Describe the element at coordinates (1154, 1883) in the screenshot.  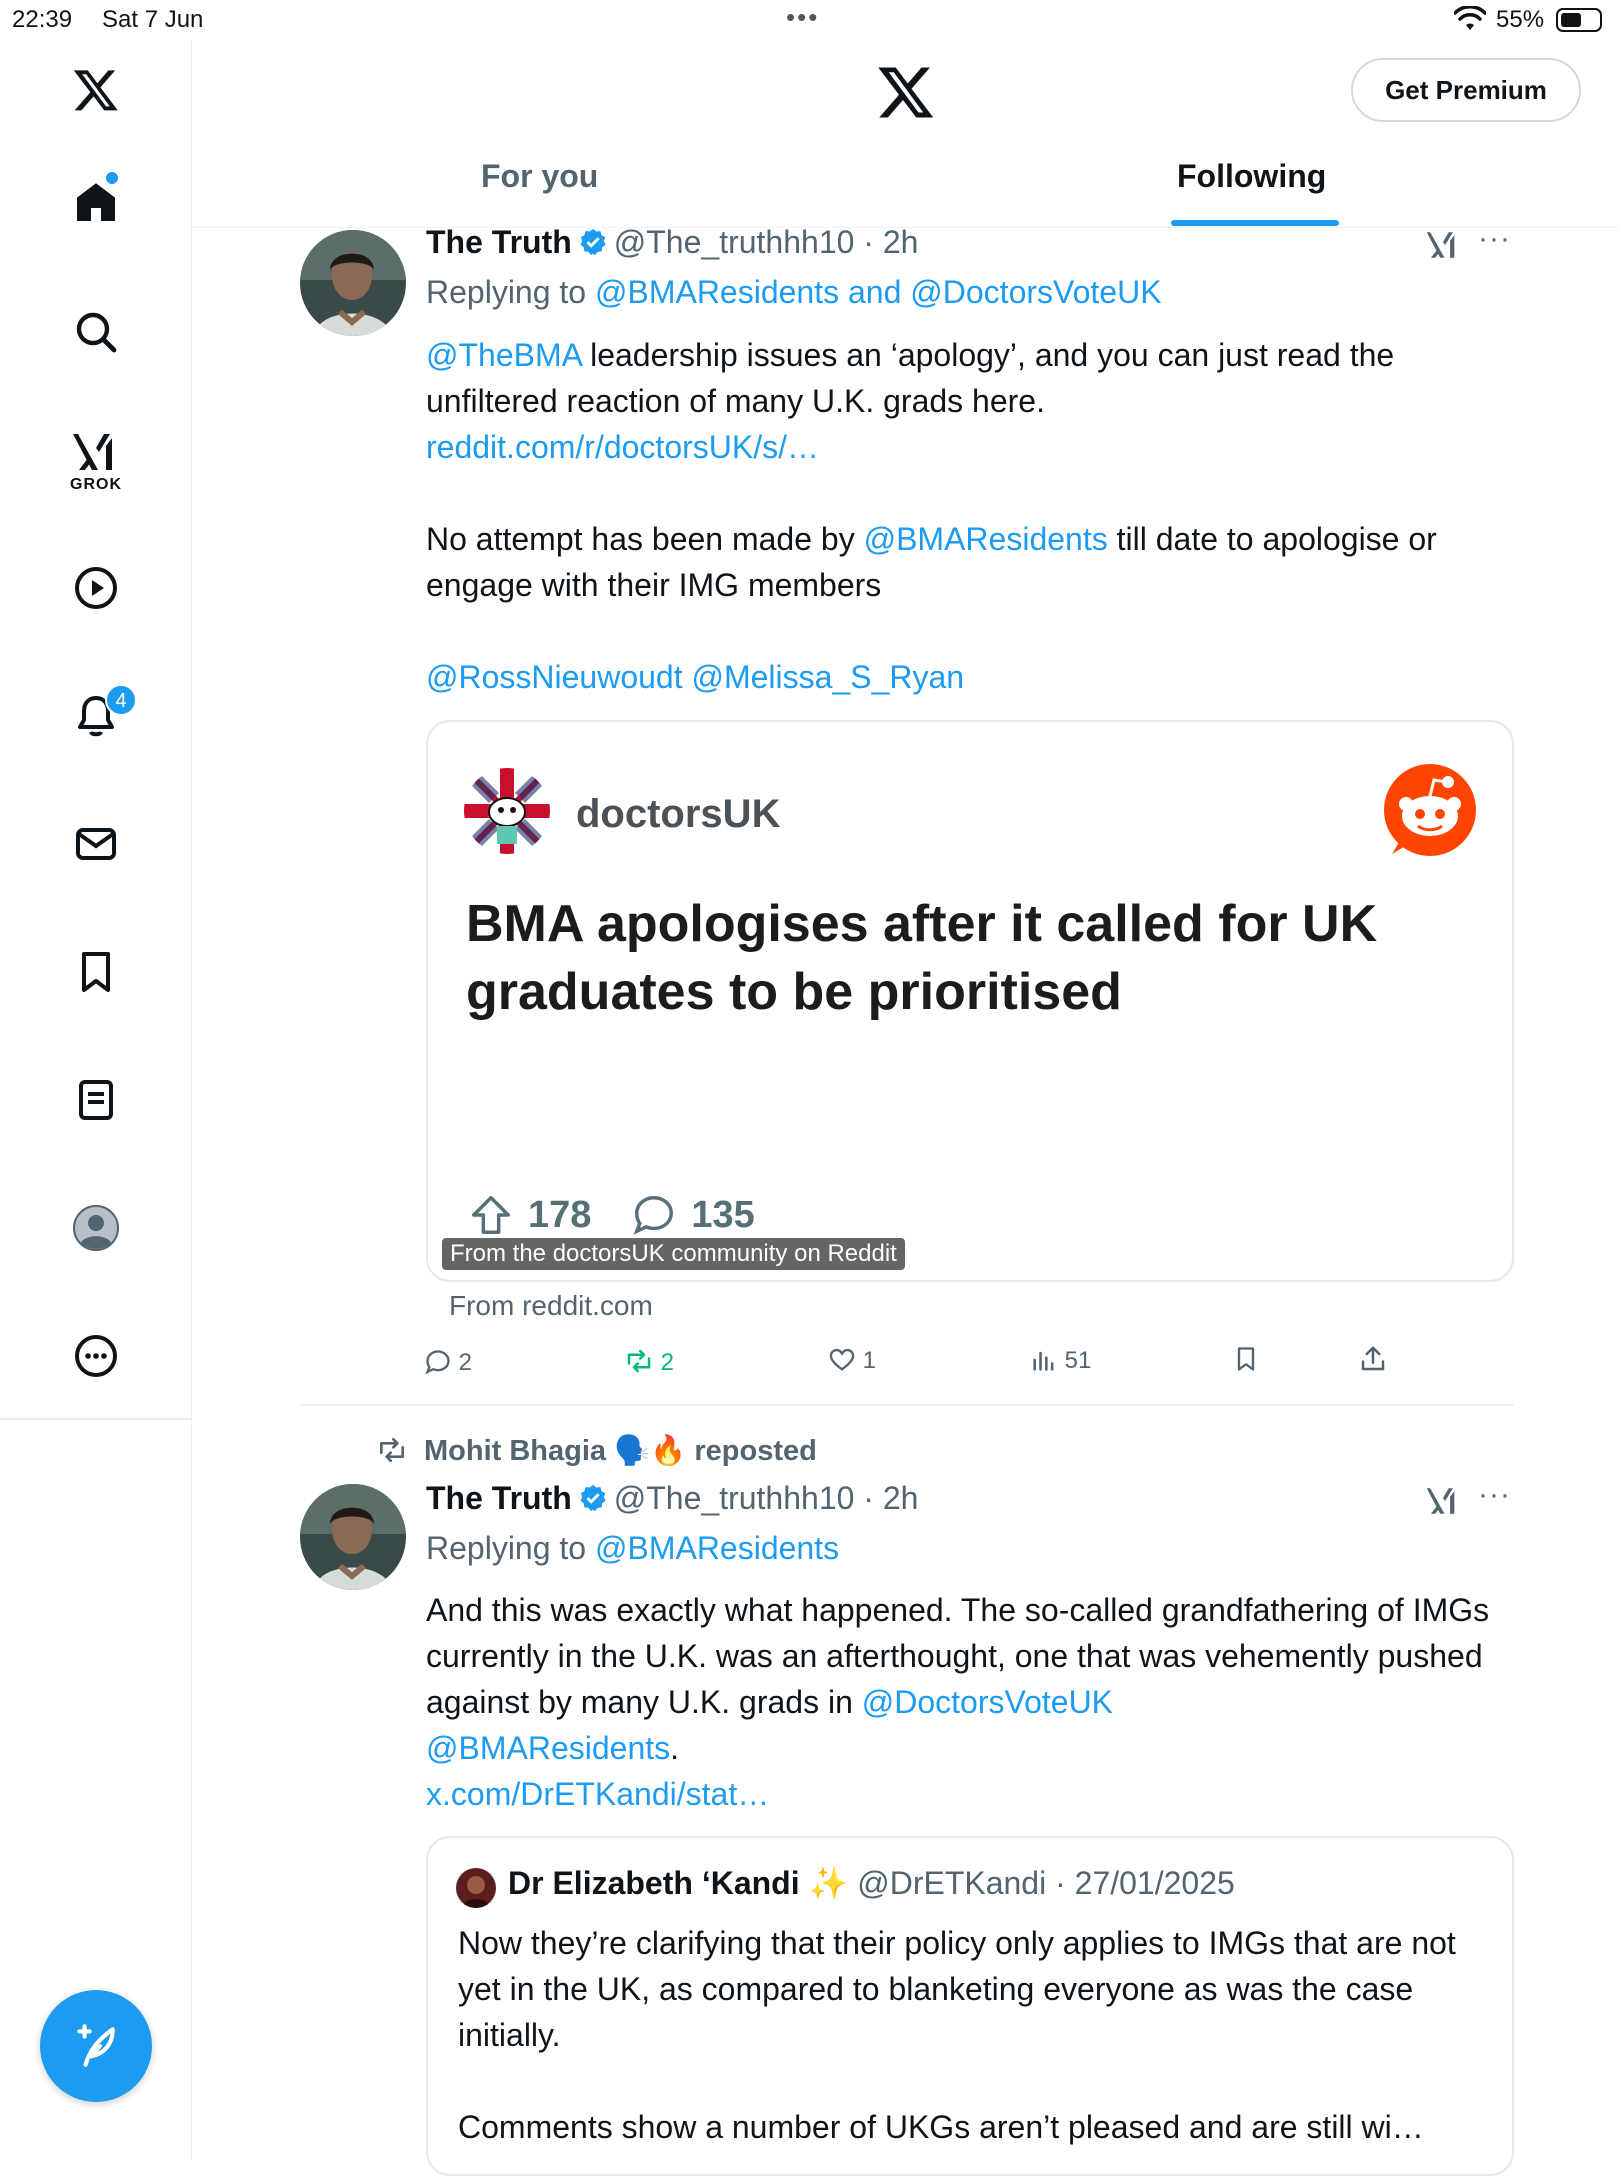
I see `quoted-date: 27/01/2025` at that location.